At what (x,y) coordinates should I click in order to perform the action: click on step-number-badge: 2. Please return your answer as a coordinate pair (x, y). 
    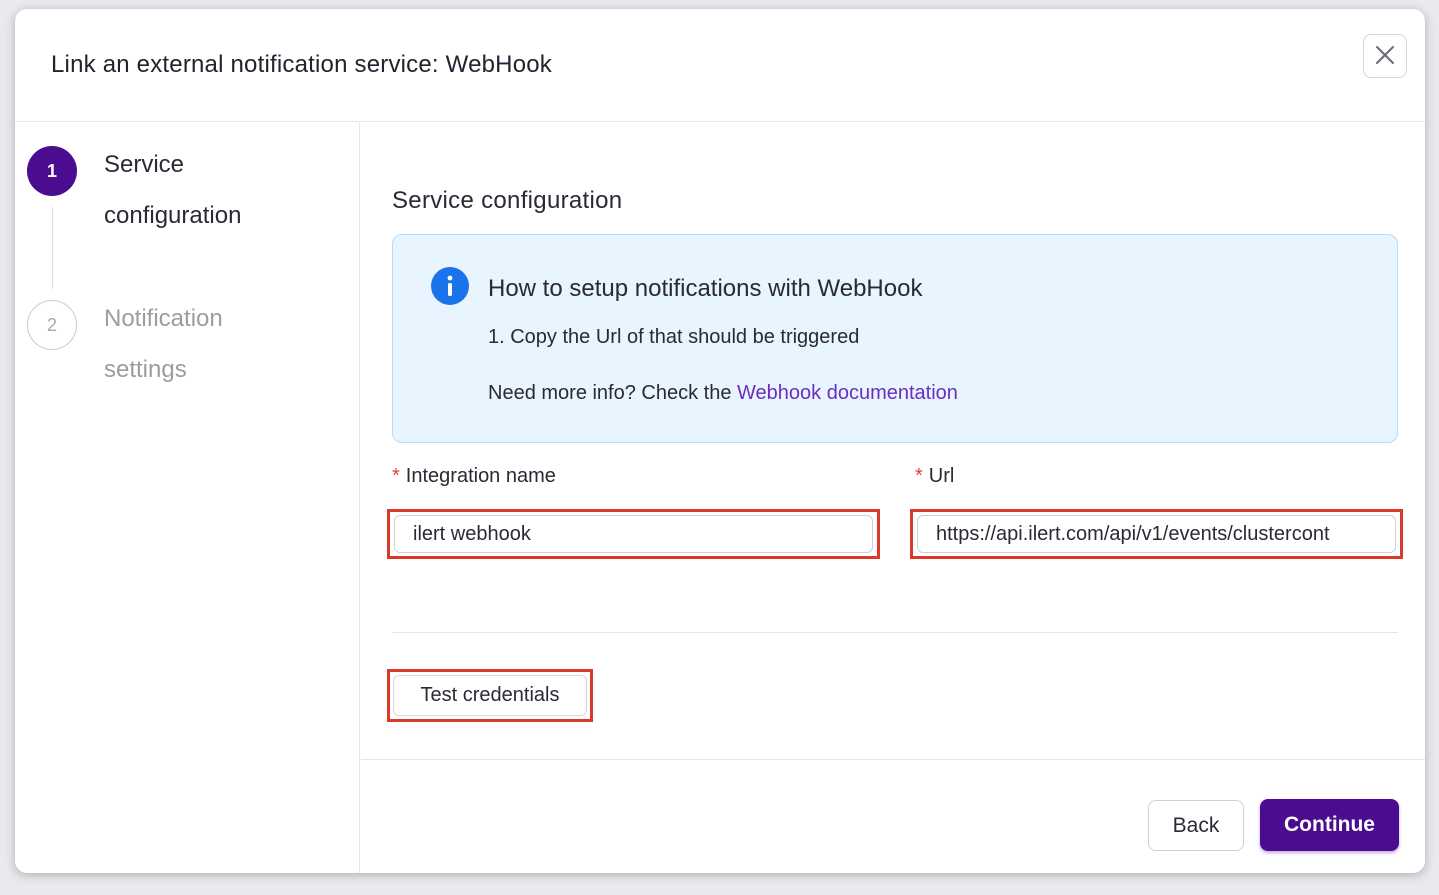
    Looking at the image, I should click on (52, 325).